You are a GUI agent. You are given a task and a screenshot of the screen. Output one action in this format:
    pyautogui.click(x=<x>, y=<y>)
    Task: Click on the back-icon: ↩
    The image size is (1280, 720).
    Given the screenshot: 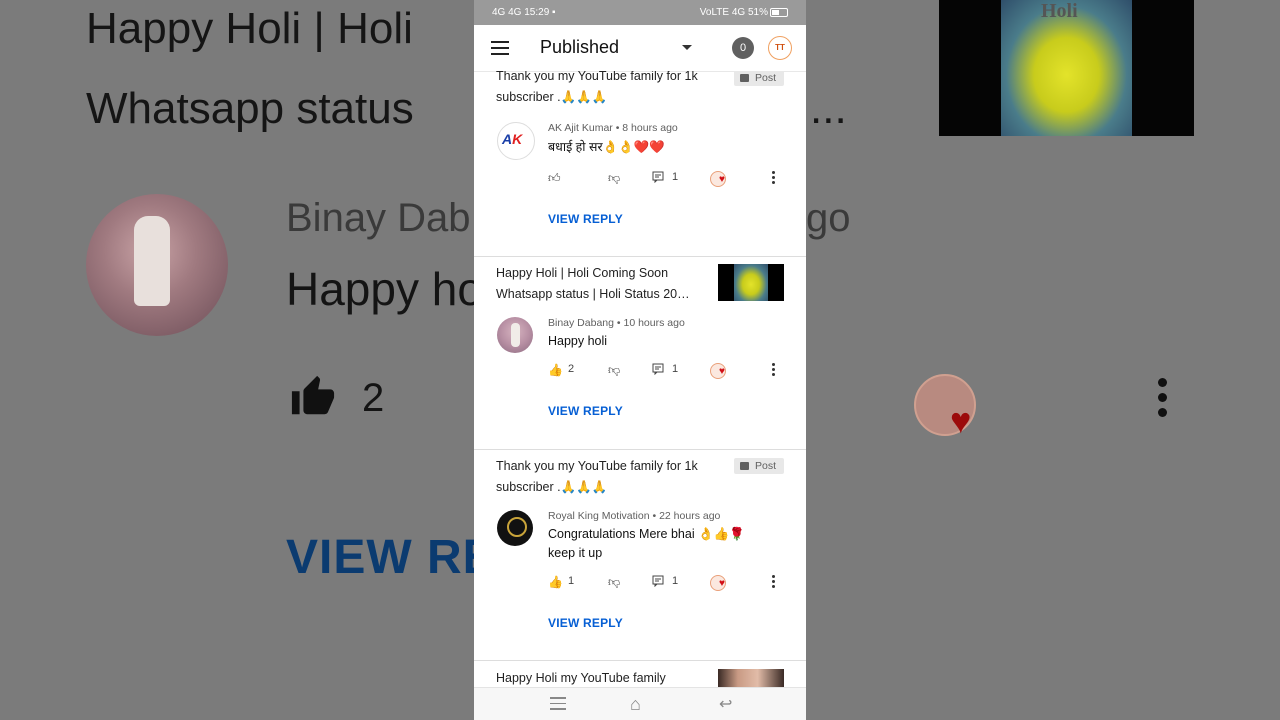 What is the action you would take?
    pyautogui.click(x=725, y=704)
    